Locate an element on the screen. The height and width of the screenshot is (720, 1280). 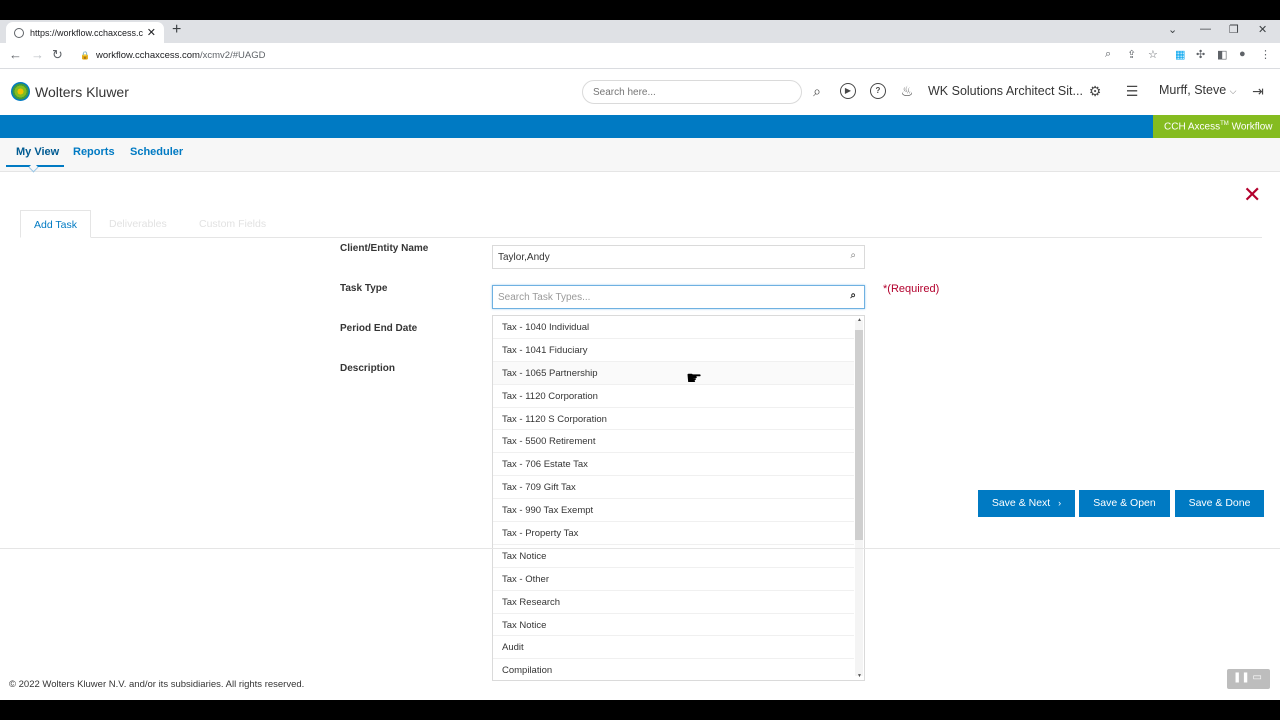
client-label: Client/Entity Name is located at coordinates (384, 248).